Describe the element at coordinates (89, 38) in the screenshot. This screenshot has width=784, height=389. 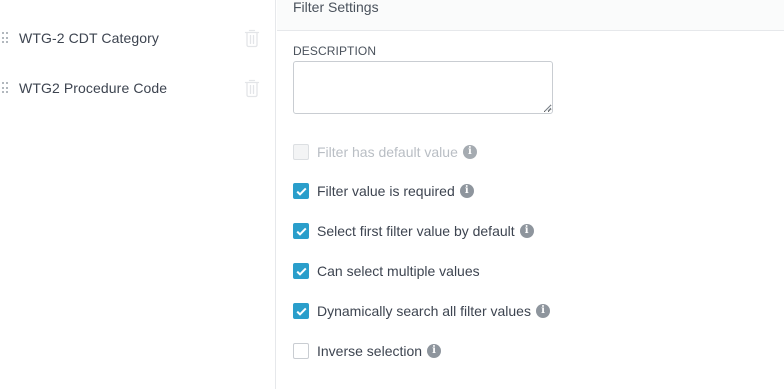
I see `filter-item-label: WTG-2 CDT Category` at that location.